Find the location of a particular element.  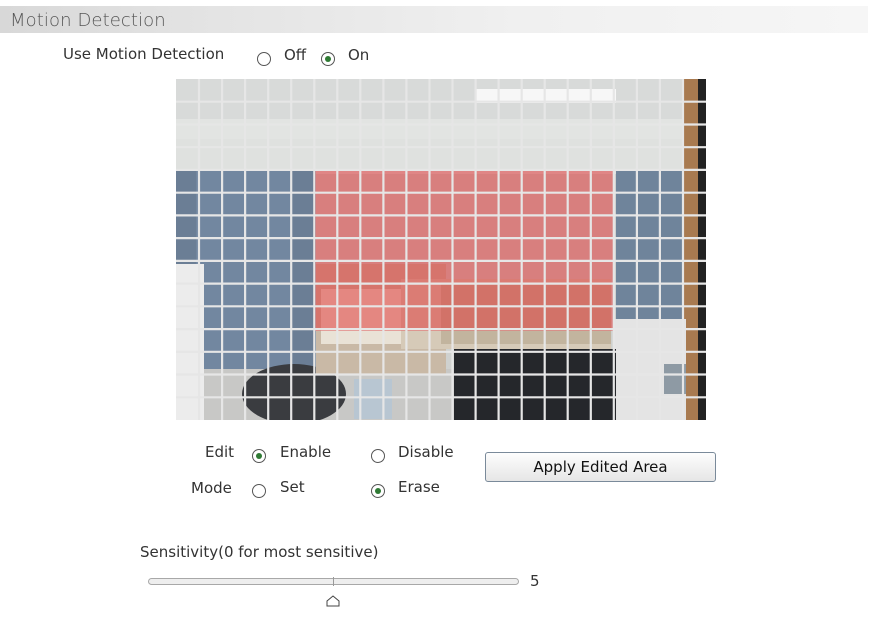

edit-enable-label: Enable is located at coordinates (305, 452).